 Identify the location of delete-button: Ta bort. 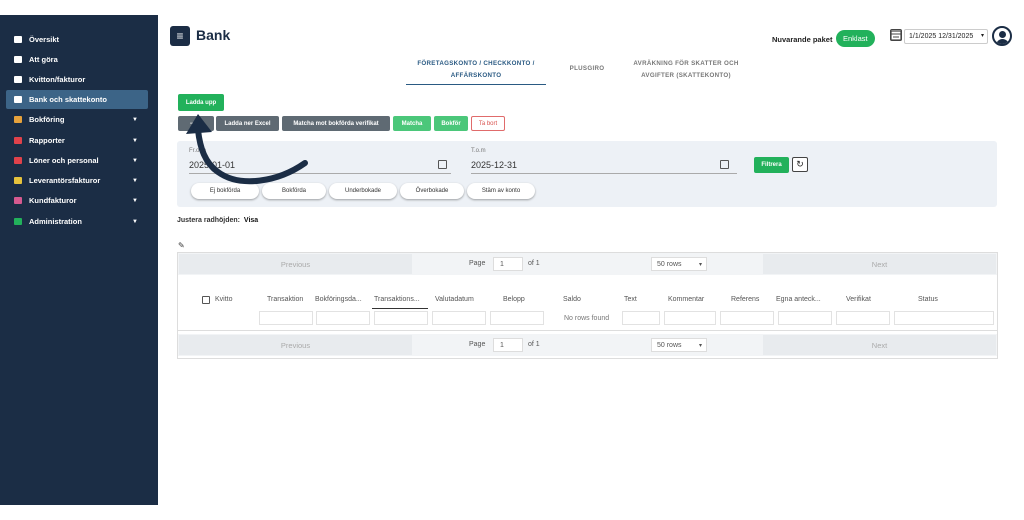
(488, 123).